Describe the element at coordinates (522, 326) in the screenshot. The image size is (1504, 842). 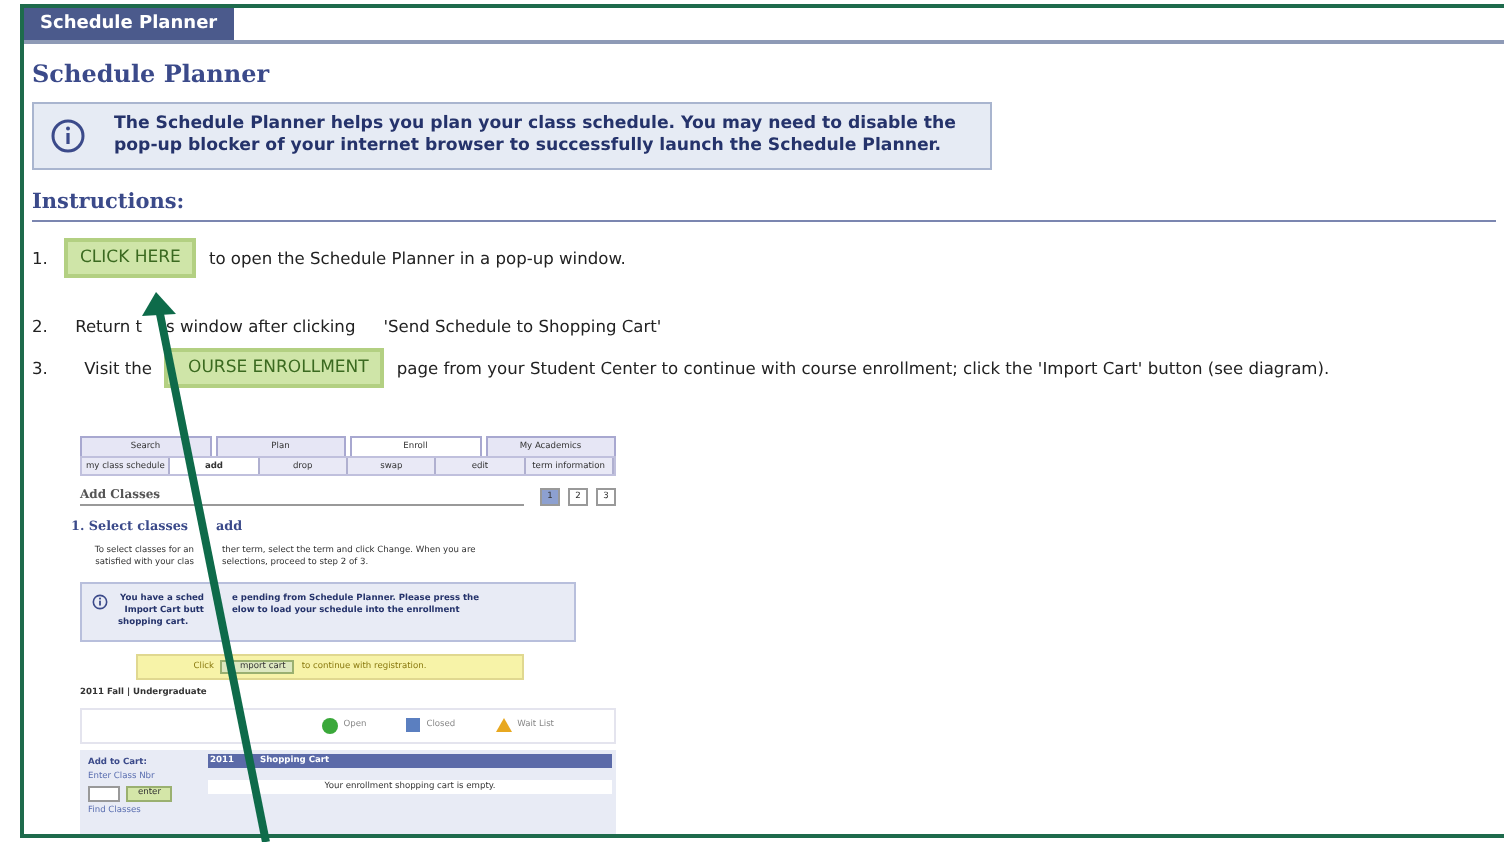
I see `quoted-label: 'Send Schedule to Shopping Cart'` at that location.